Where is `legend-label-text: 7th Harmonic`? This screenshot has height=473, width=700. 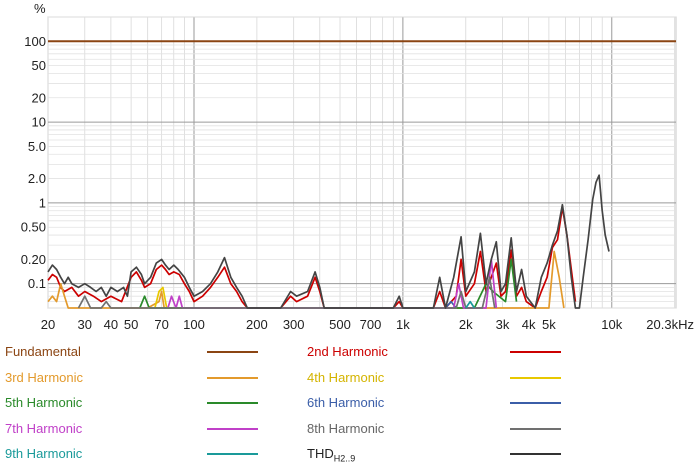
legend-label-text: 7th Harmonic is located at coordinates (44, 428).